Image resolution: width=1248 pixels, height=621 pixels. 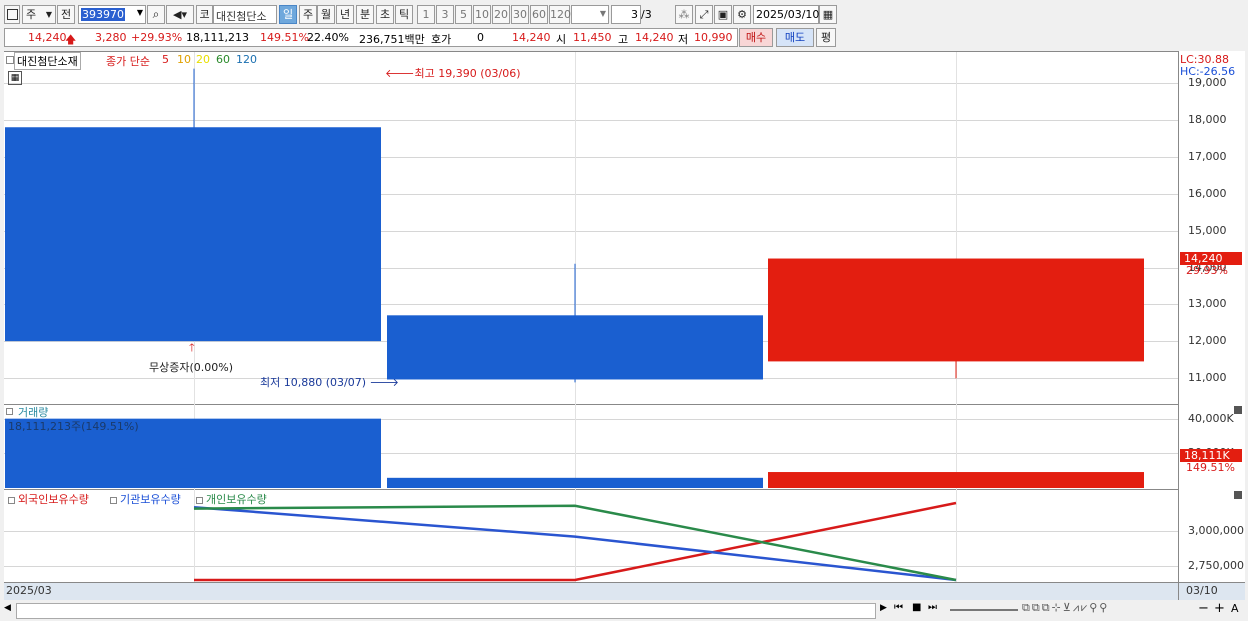 I want to click on chart-title-box, so click(x=10, y=60).